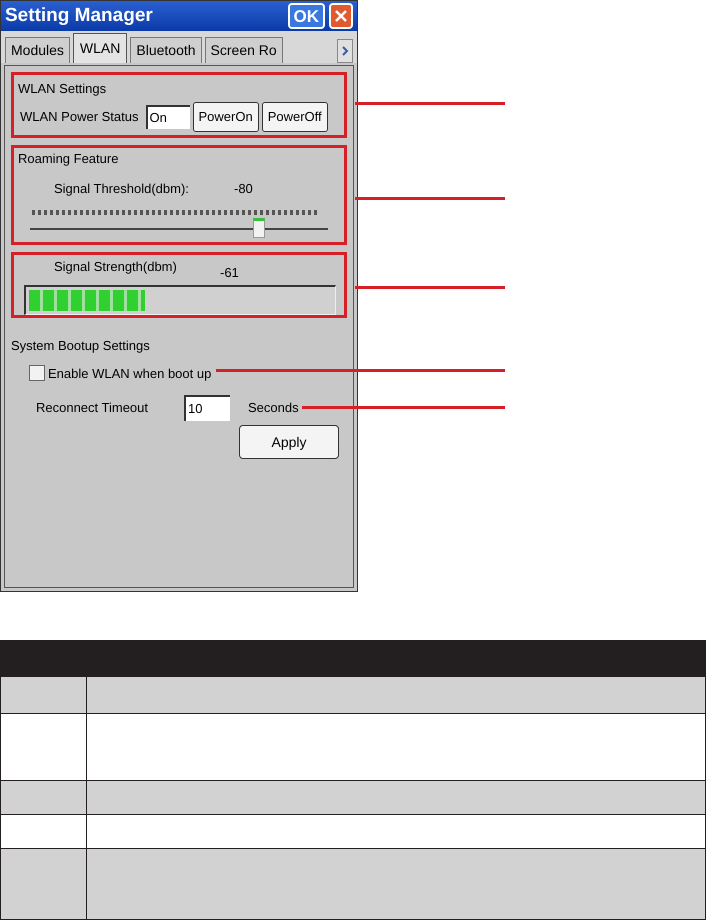 This screenshot has height=922, width=706. I want to click on close-icon, so click(341, 16).